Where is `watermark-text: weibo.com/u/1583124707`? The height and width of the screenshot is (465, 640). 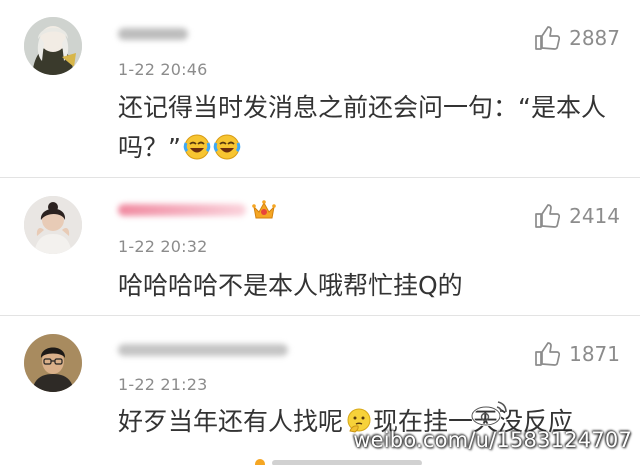 watermark-text: weibo.com/u/1583124707 is located at coordinates (492, 440).